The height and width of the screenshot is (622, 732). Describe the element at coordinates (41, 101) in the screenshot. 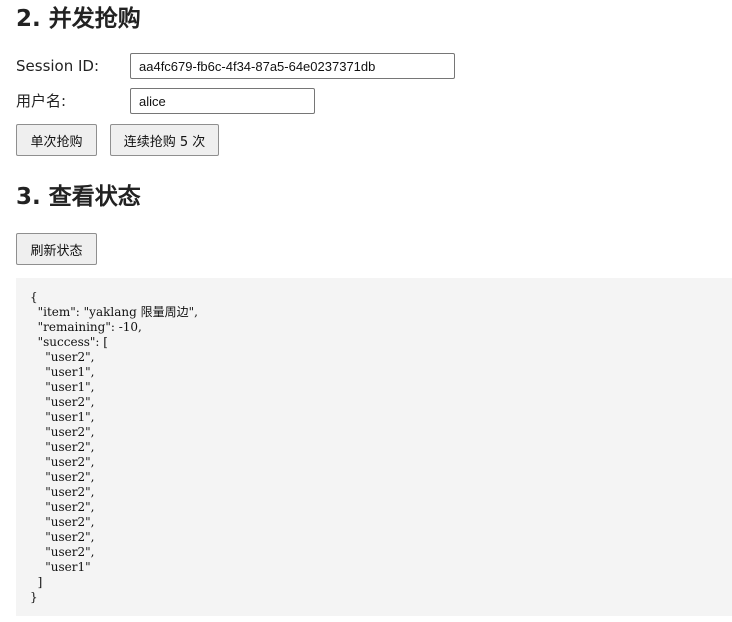

I see `username-label: 用户名:` at that location.